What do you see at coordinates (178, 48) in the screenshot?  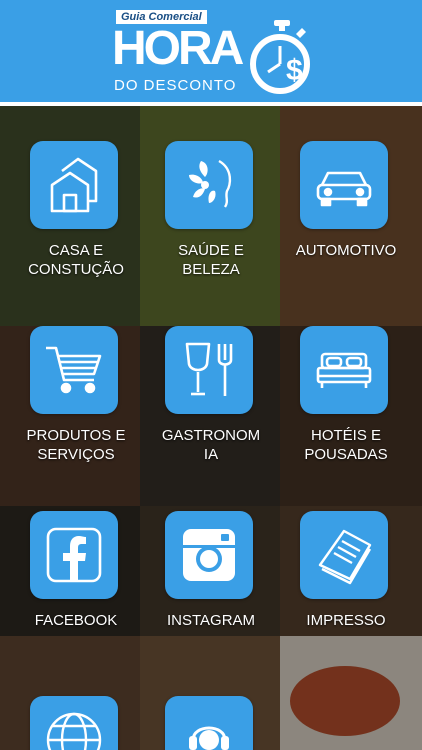 I see `logo-title: HORA` at bounding box center [178, 48].